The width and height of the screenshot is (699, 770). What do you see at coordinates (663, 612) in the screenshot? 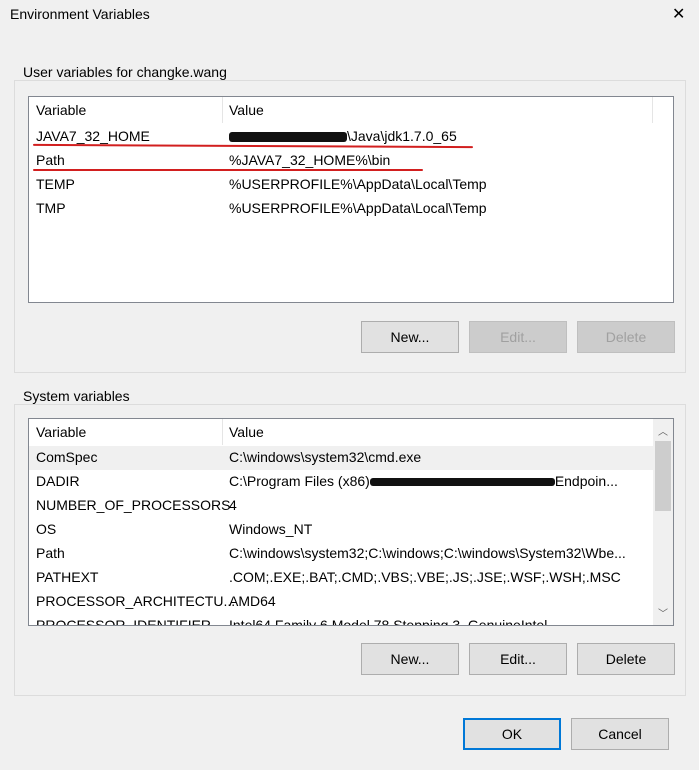
I see `scroll-down-icon: ﹀` at bounding box center [663, 612].